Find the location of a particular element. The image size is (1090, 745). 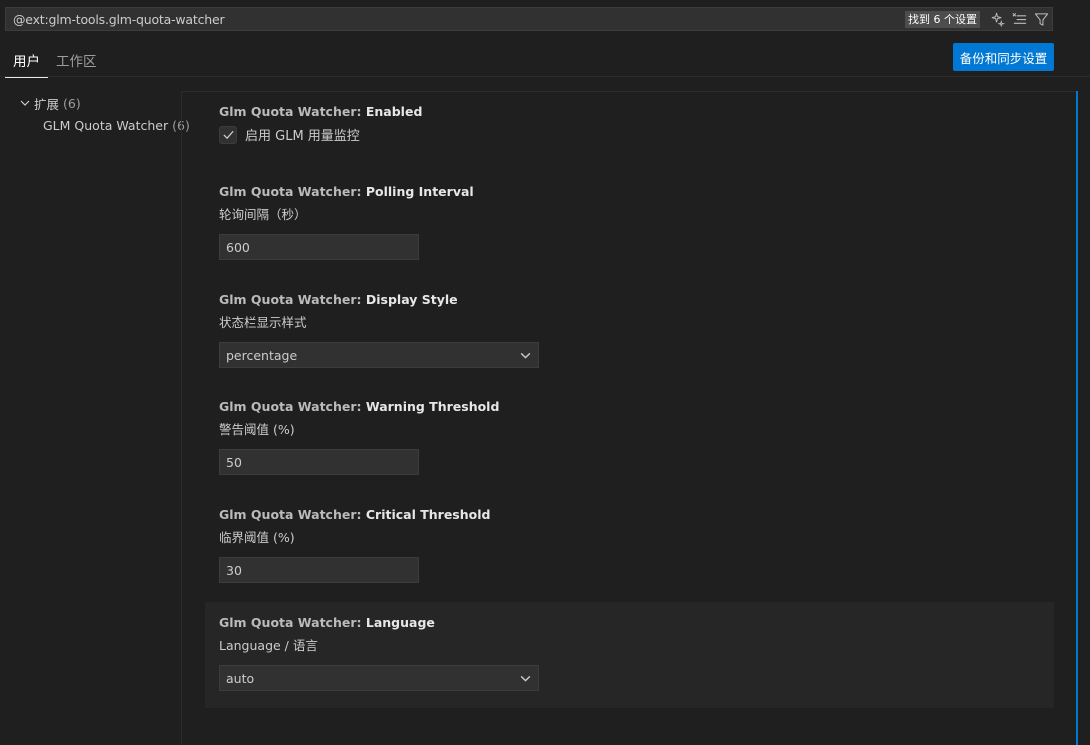

warning-threshold-input is located at coordinates (319, 462).